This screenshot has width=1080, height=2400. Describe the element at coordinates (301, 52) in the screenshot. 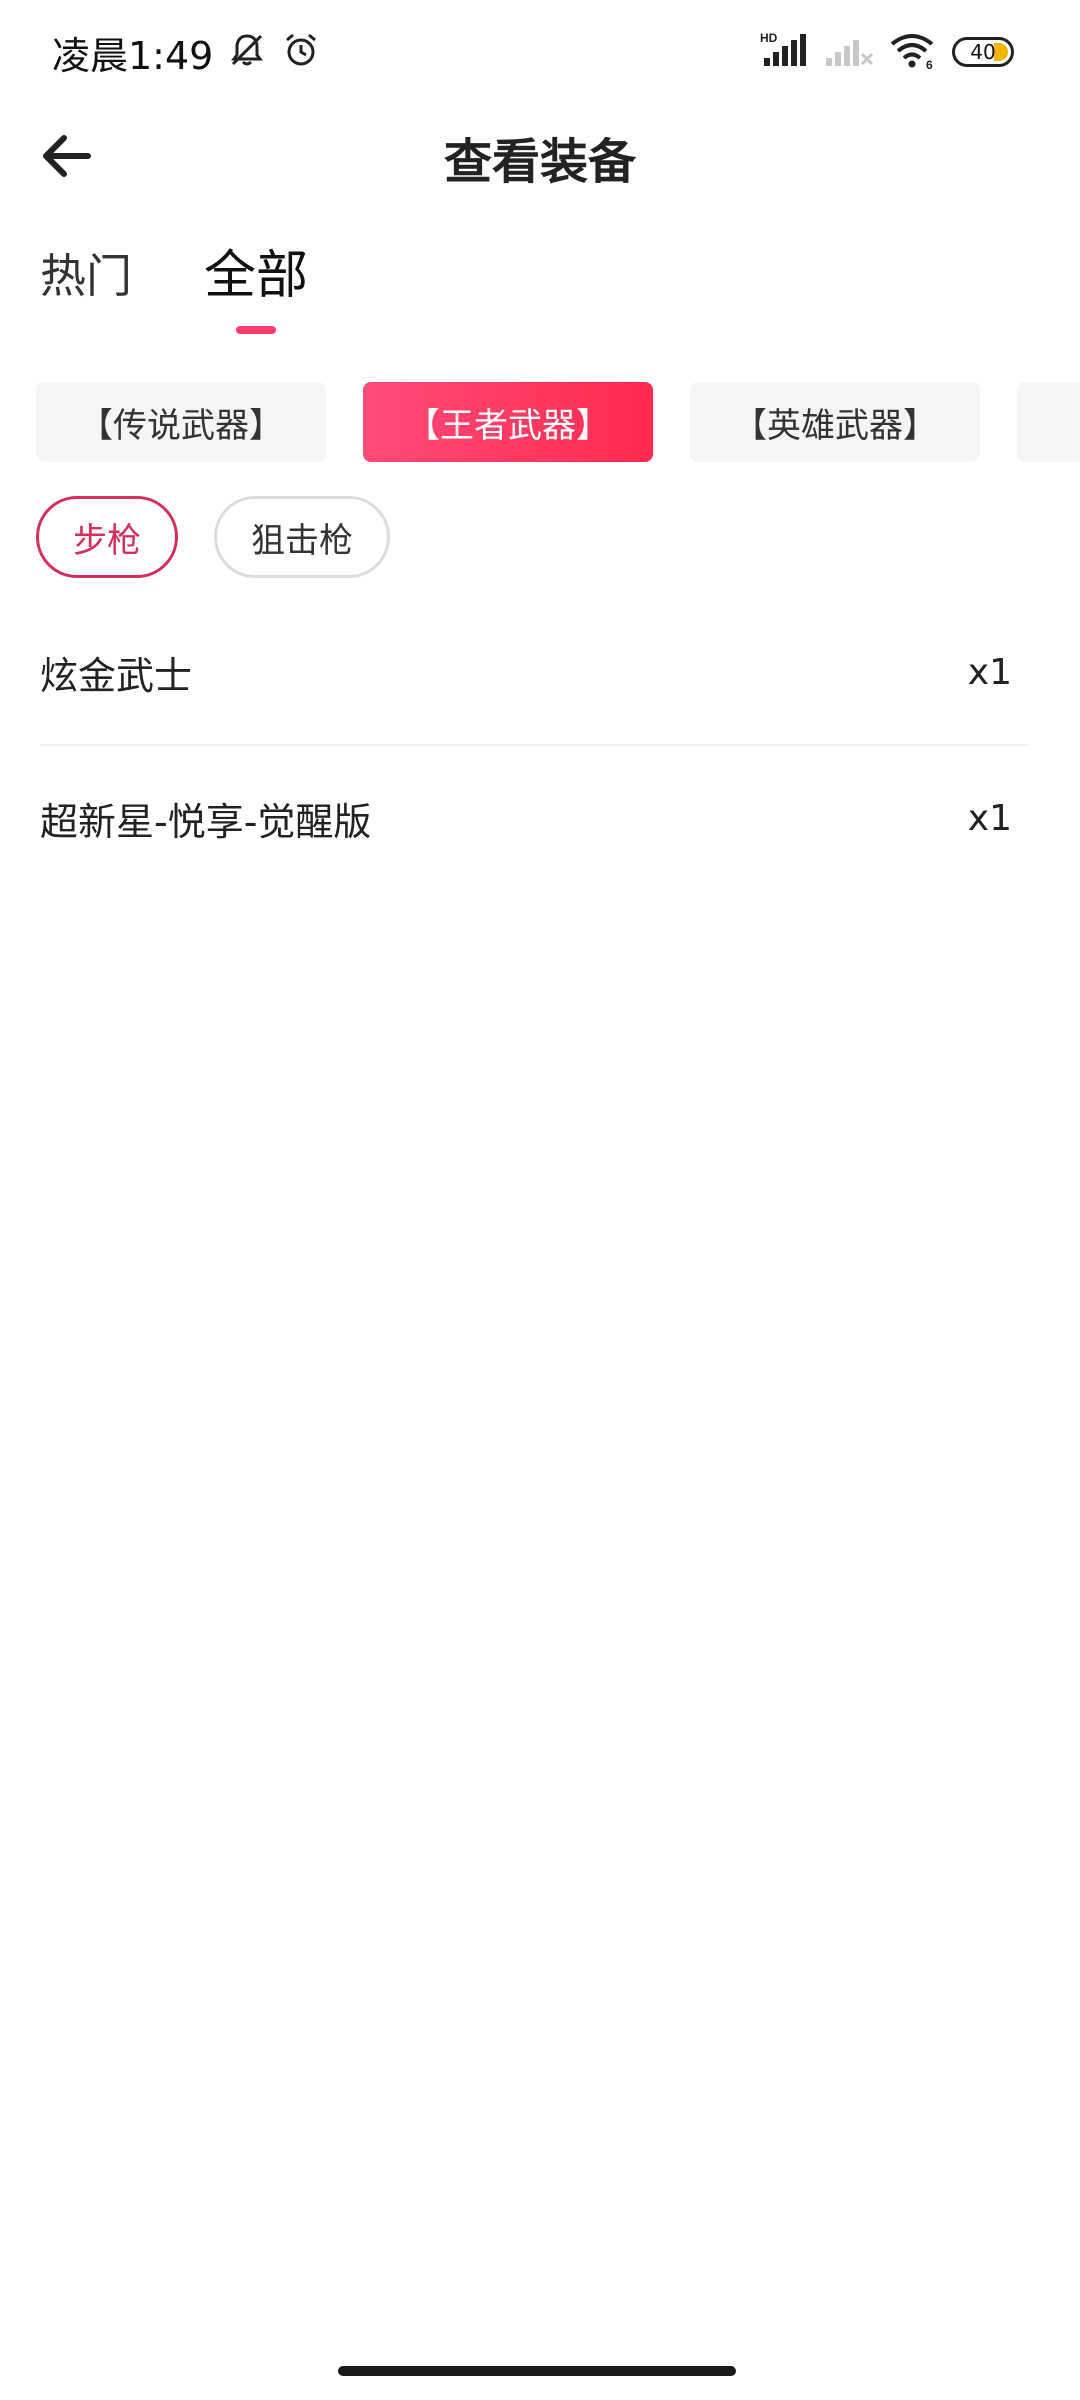

I see `alarm-icon` at that location.